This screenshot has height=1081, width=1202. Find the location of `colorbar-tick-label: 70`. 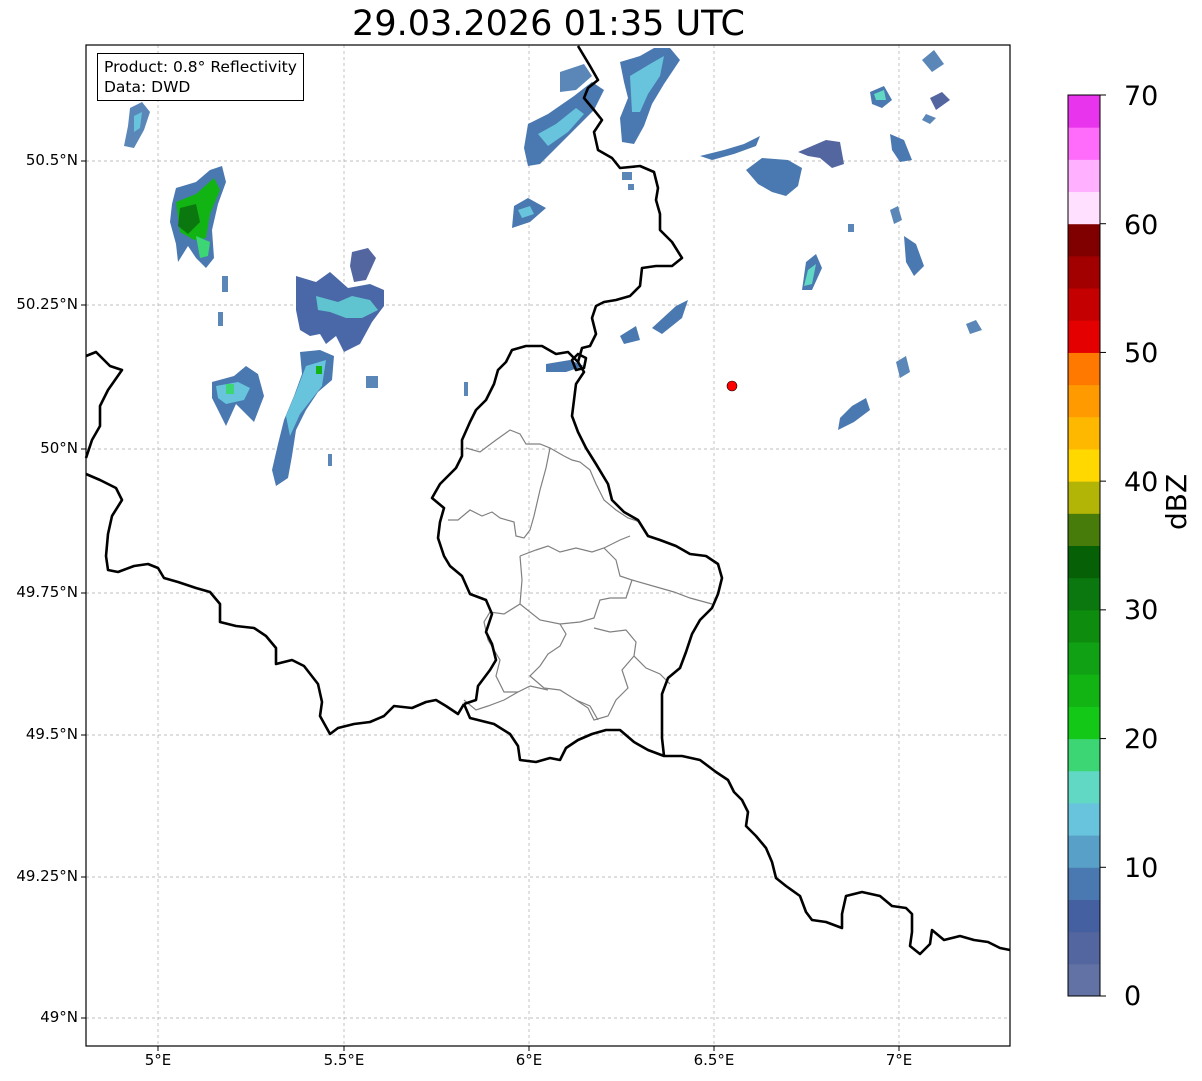

colorbar-tick-label: 70 is located at coordinates (1141, 96).